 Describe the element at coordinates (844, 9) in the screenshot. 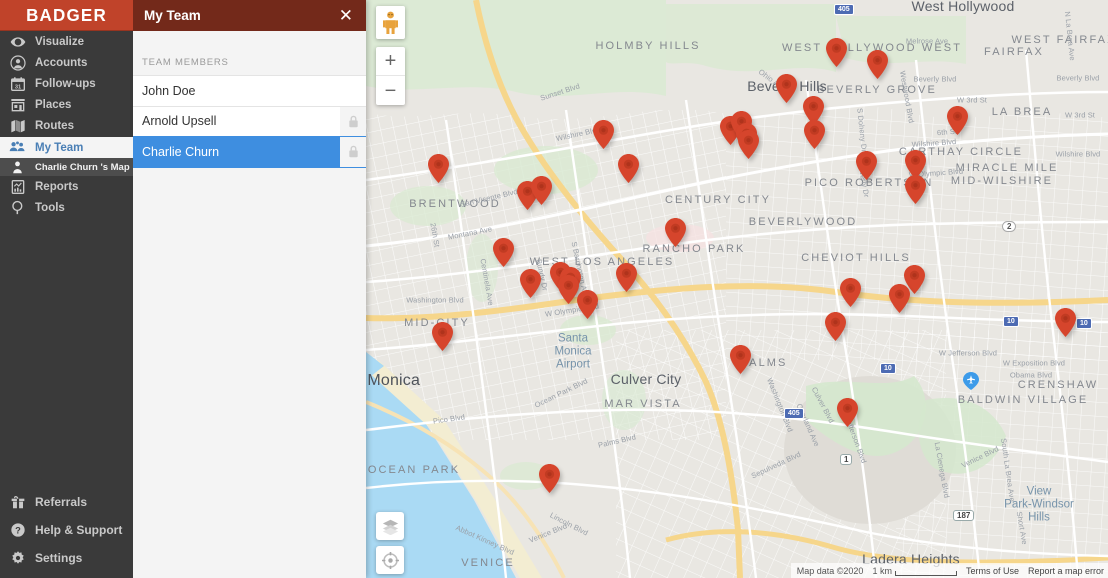

I see `highway-shield-405: 405` at that location.